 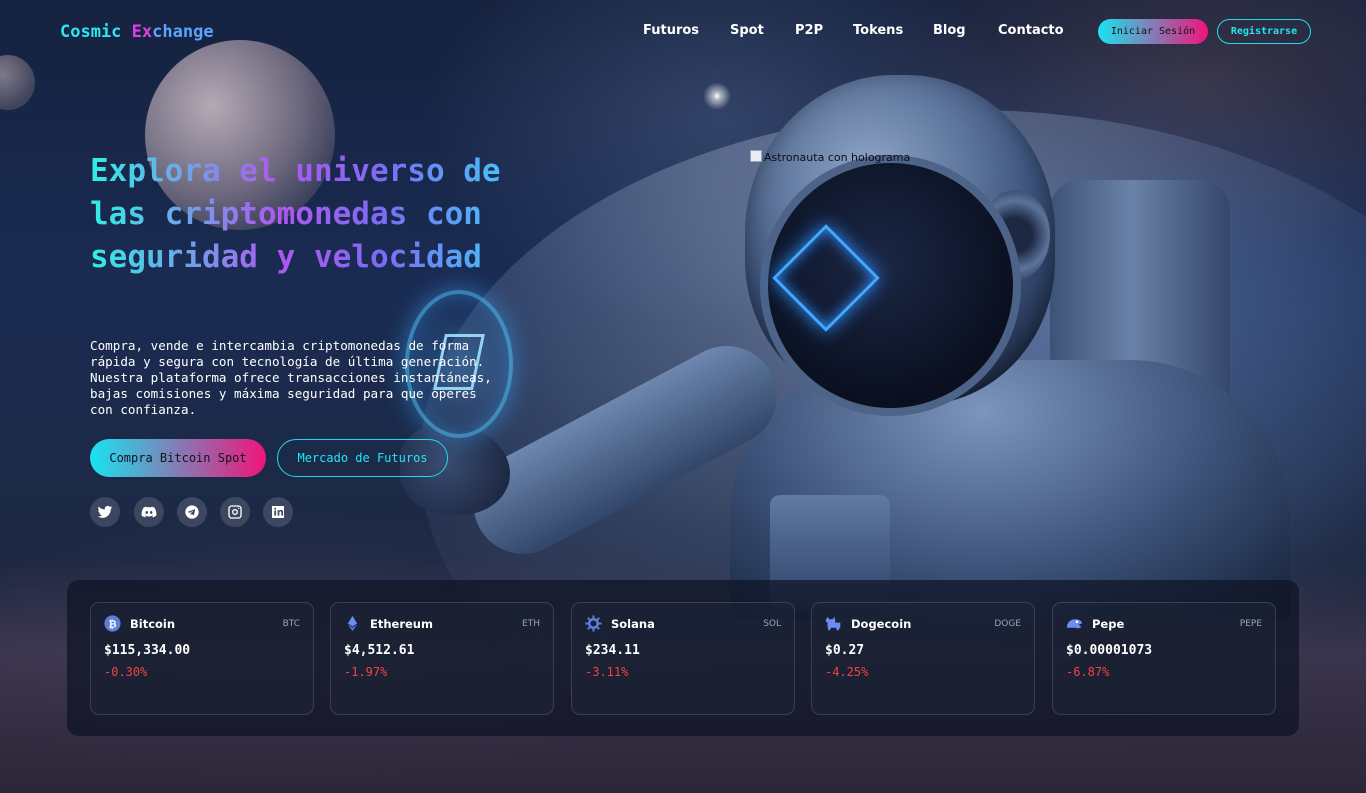 I want to click on coin-card-pepe: Pepe PEPE $0.00001073 -6.87%, so click(x=1164, y=658).